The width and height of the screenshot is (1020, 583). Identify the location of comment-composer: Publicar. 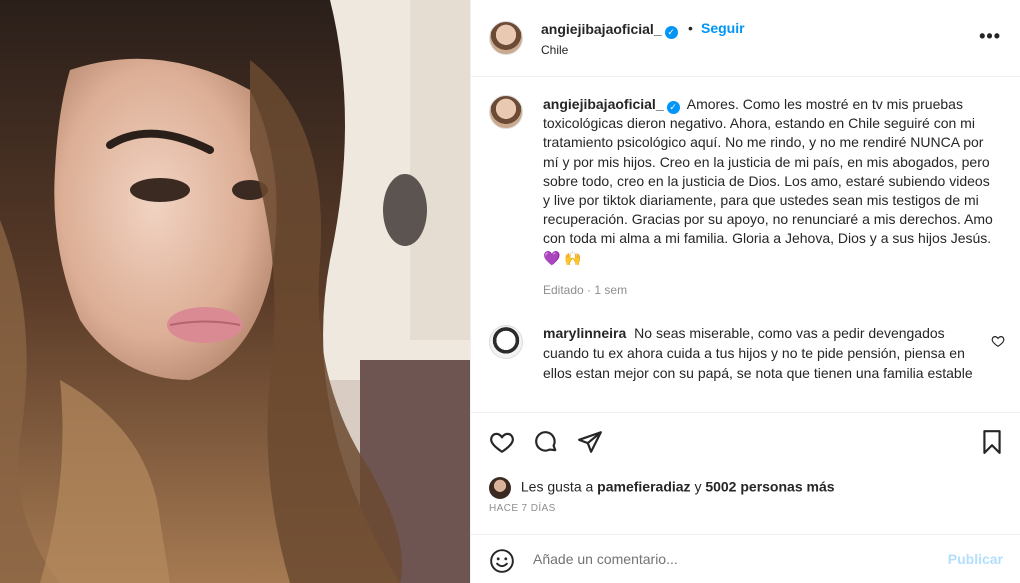
(745, 558).